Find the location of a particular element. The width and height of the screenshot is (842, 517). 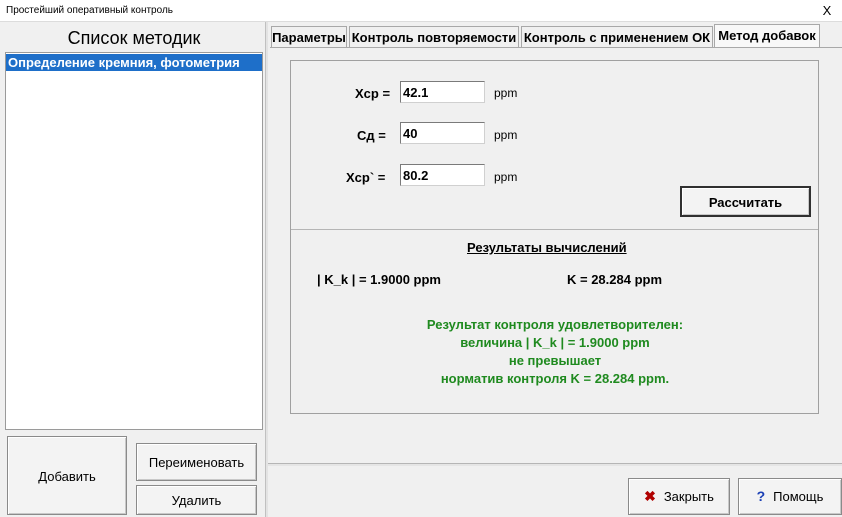

horizontal-splitter is located at coordinates (555, 464).